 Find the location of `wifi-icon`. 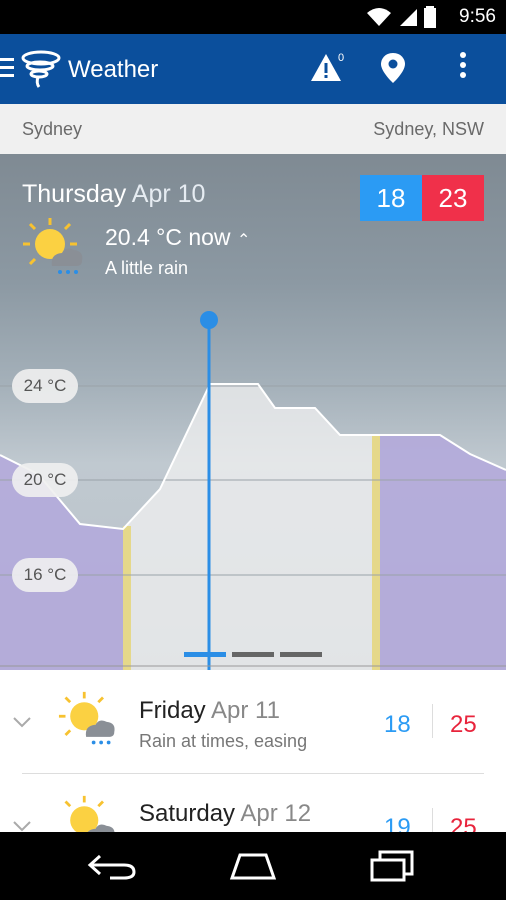

wifi-icon is located at coordinates (379, 17).